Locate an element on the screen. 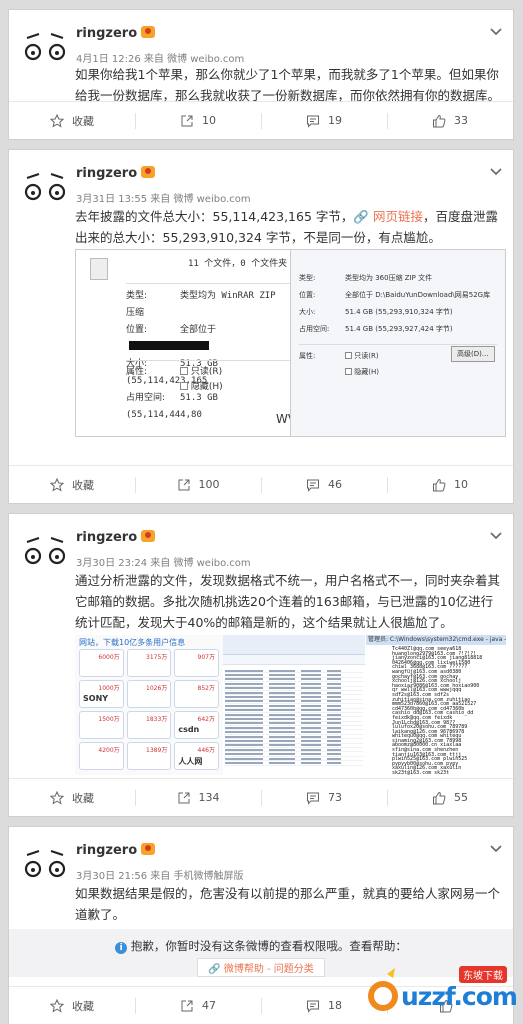 The width and height of the screenshot is (523, 1024). prop-value: 51.4 GB (55,293,927,424 字节) is located at coordinates (399, 329).